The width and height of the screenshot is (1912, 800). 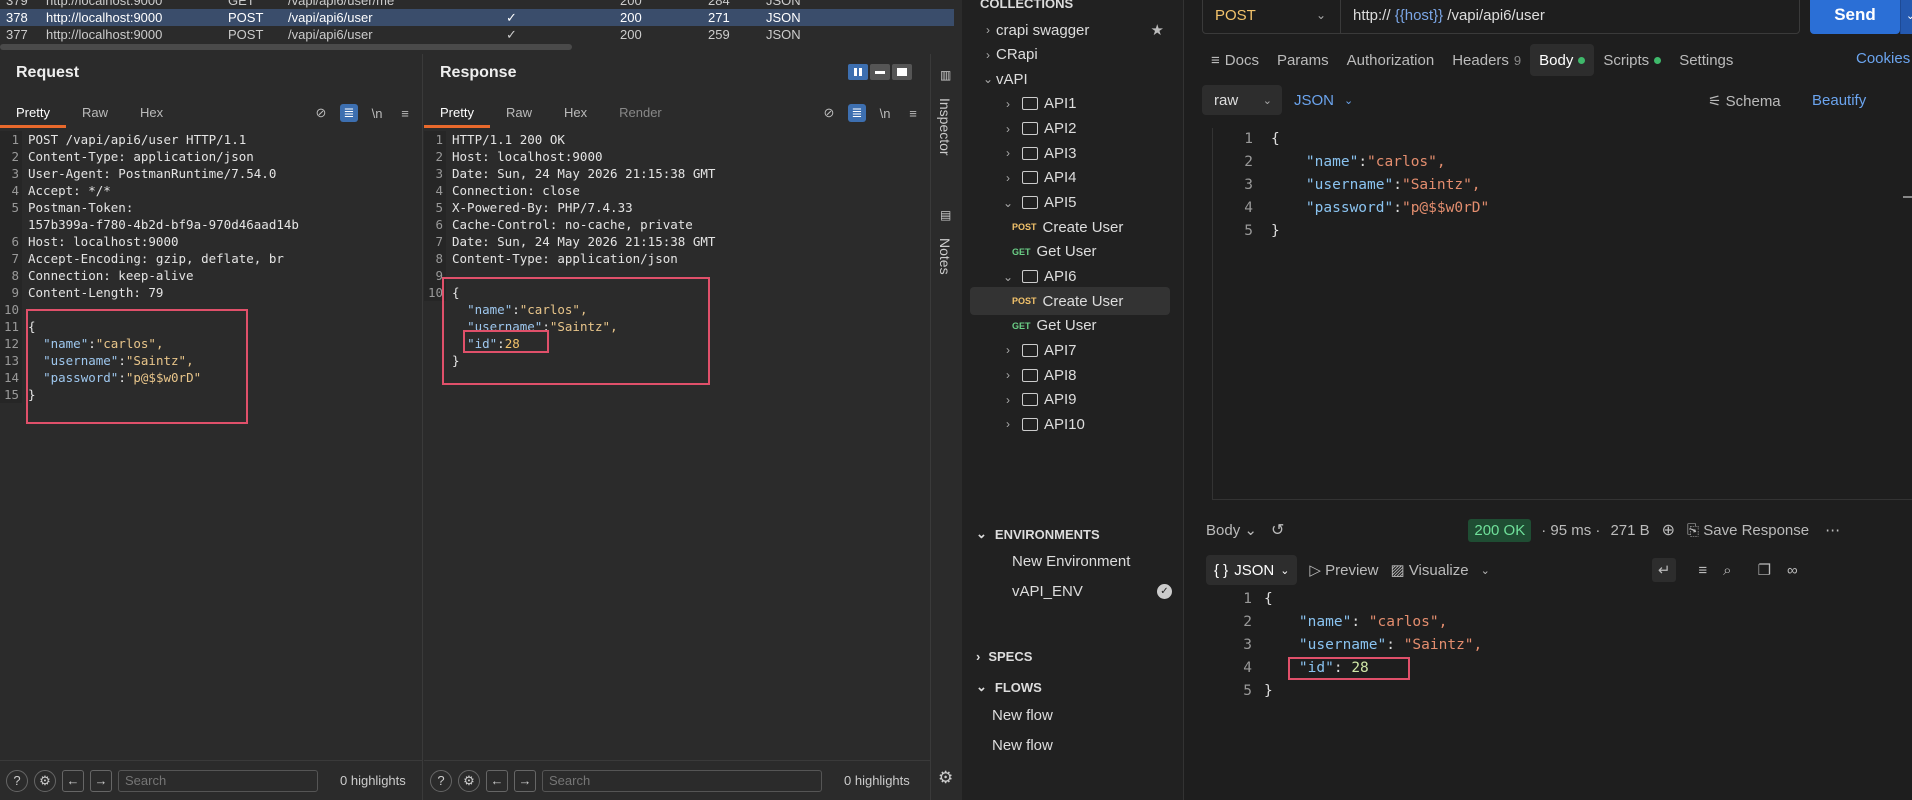 What do you see at coordinates (945, 256) in the screenshot?
I see `notes-tab: Notes` at bounding box center [945, 256].